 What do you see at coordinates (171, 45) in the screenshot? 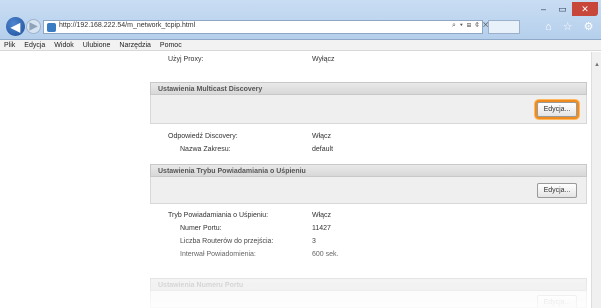
I see `menu-item-help: Pomoc` at bounding box center [171, 45].